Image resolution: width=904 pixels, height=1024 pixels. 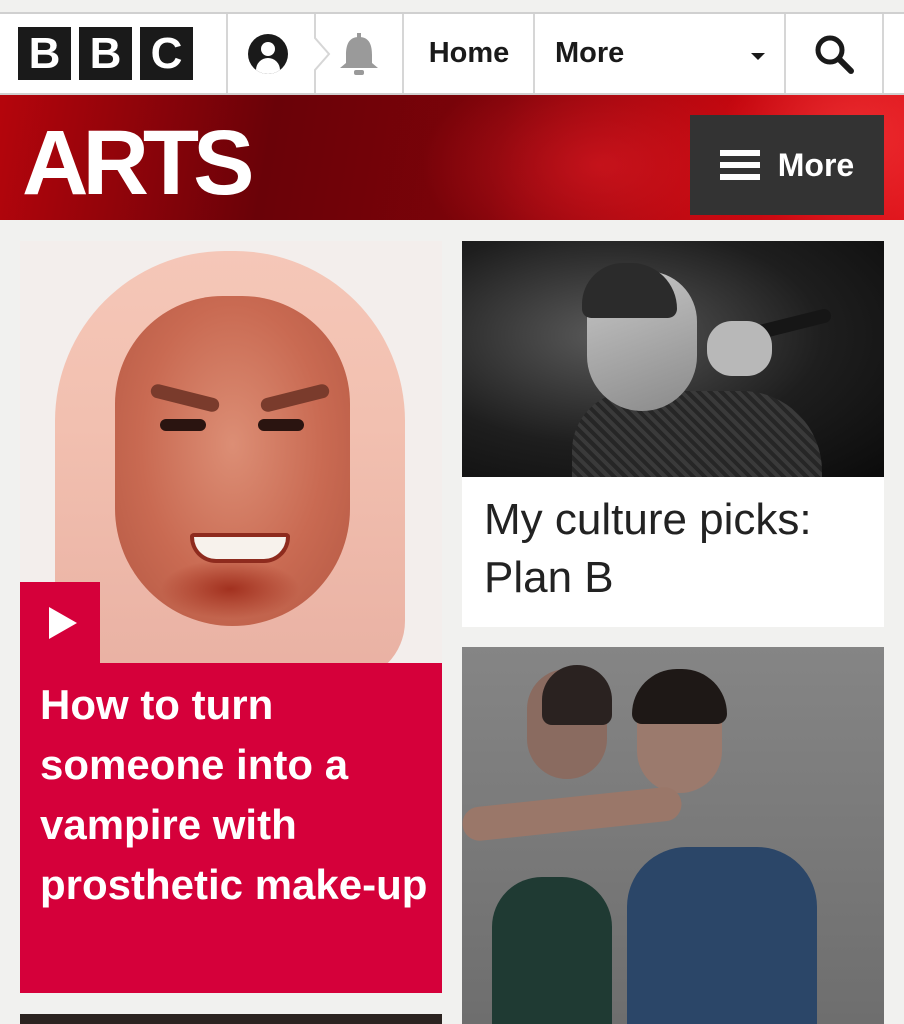 I want to click on card-image-partial, so click(x=231, y=1019).